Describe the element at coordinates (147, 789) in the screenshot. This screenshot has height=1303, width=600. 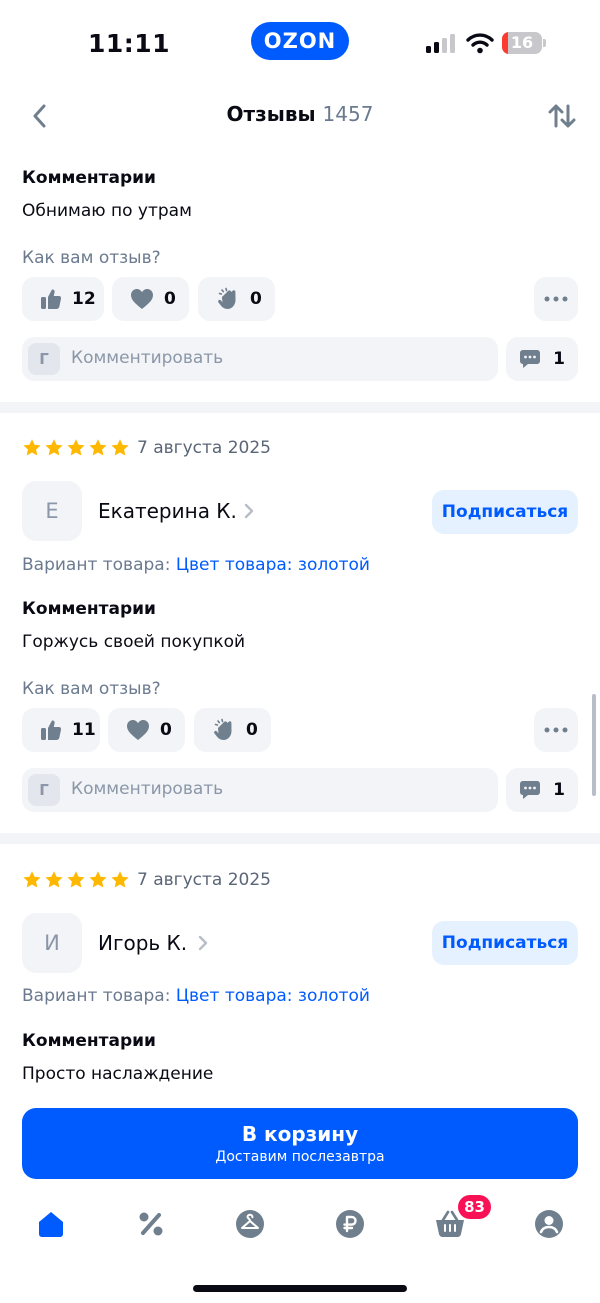
I see `comment-placeholder: Комментировать` at that location.